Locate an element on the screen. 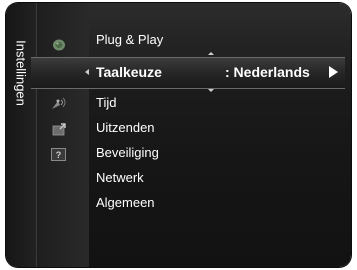  menu-item-tijd: Tijd is located at coordinates (106, 102).